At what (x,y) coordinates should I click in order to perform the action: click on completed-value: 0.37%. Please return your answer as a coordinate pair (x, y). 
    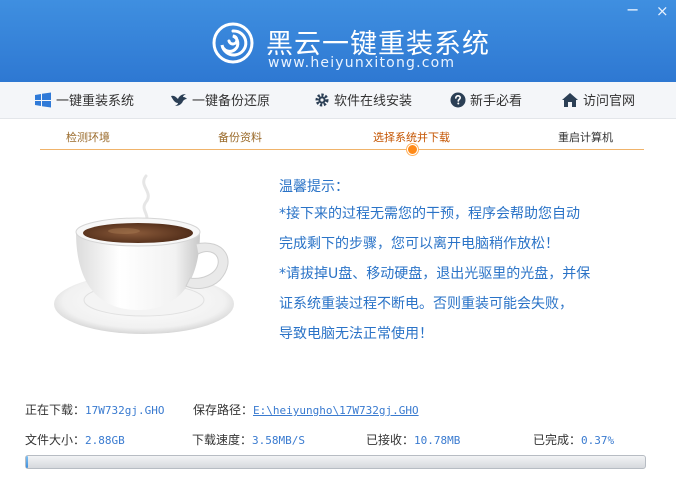
    Looking at the image, I should click on (598, 440).